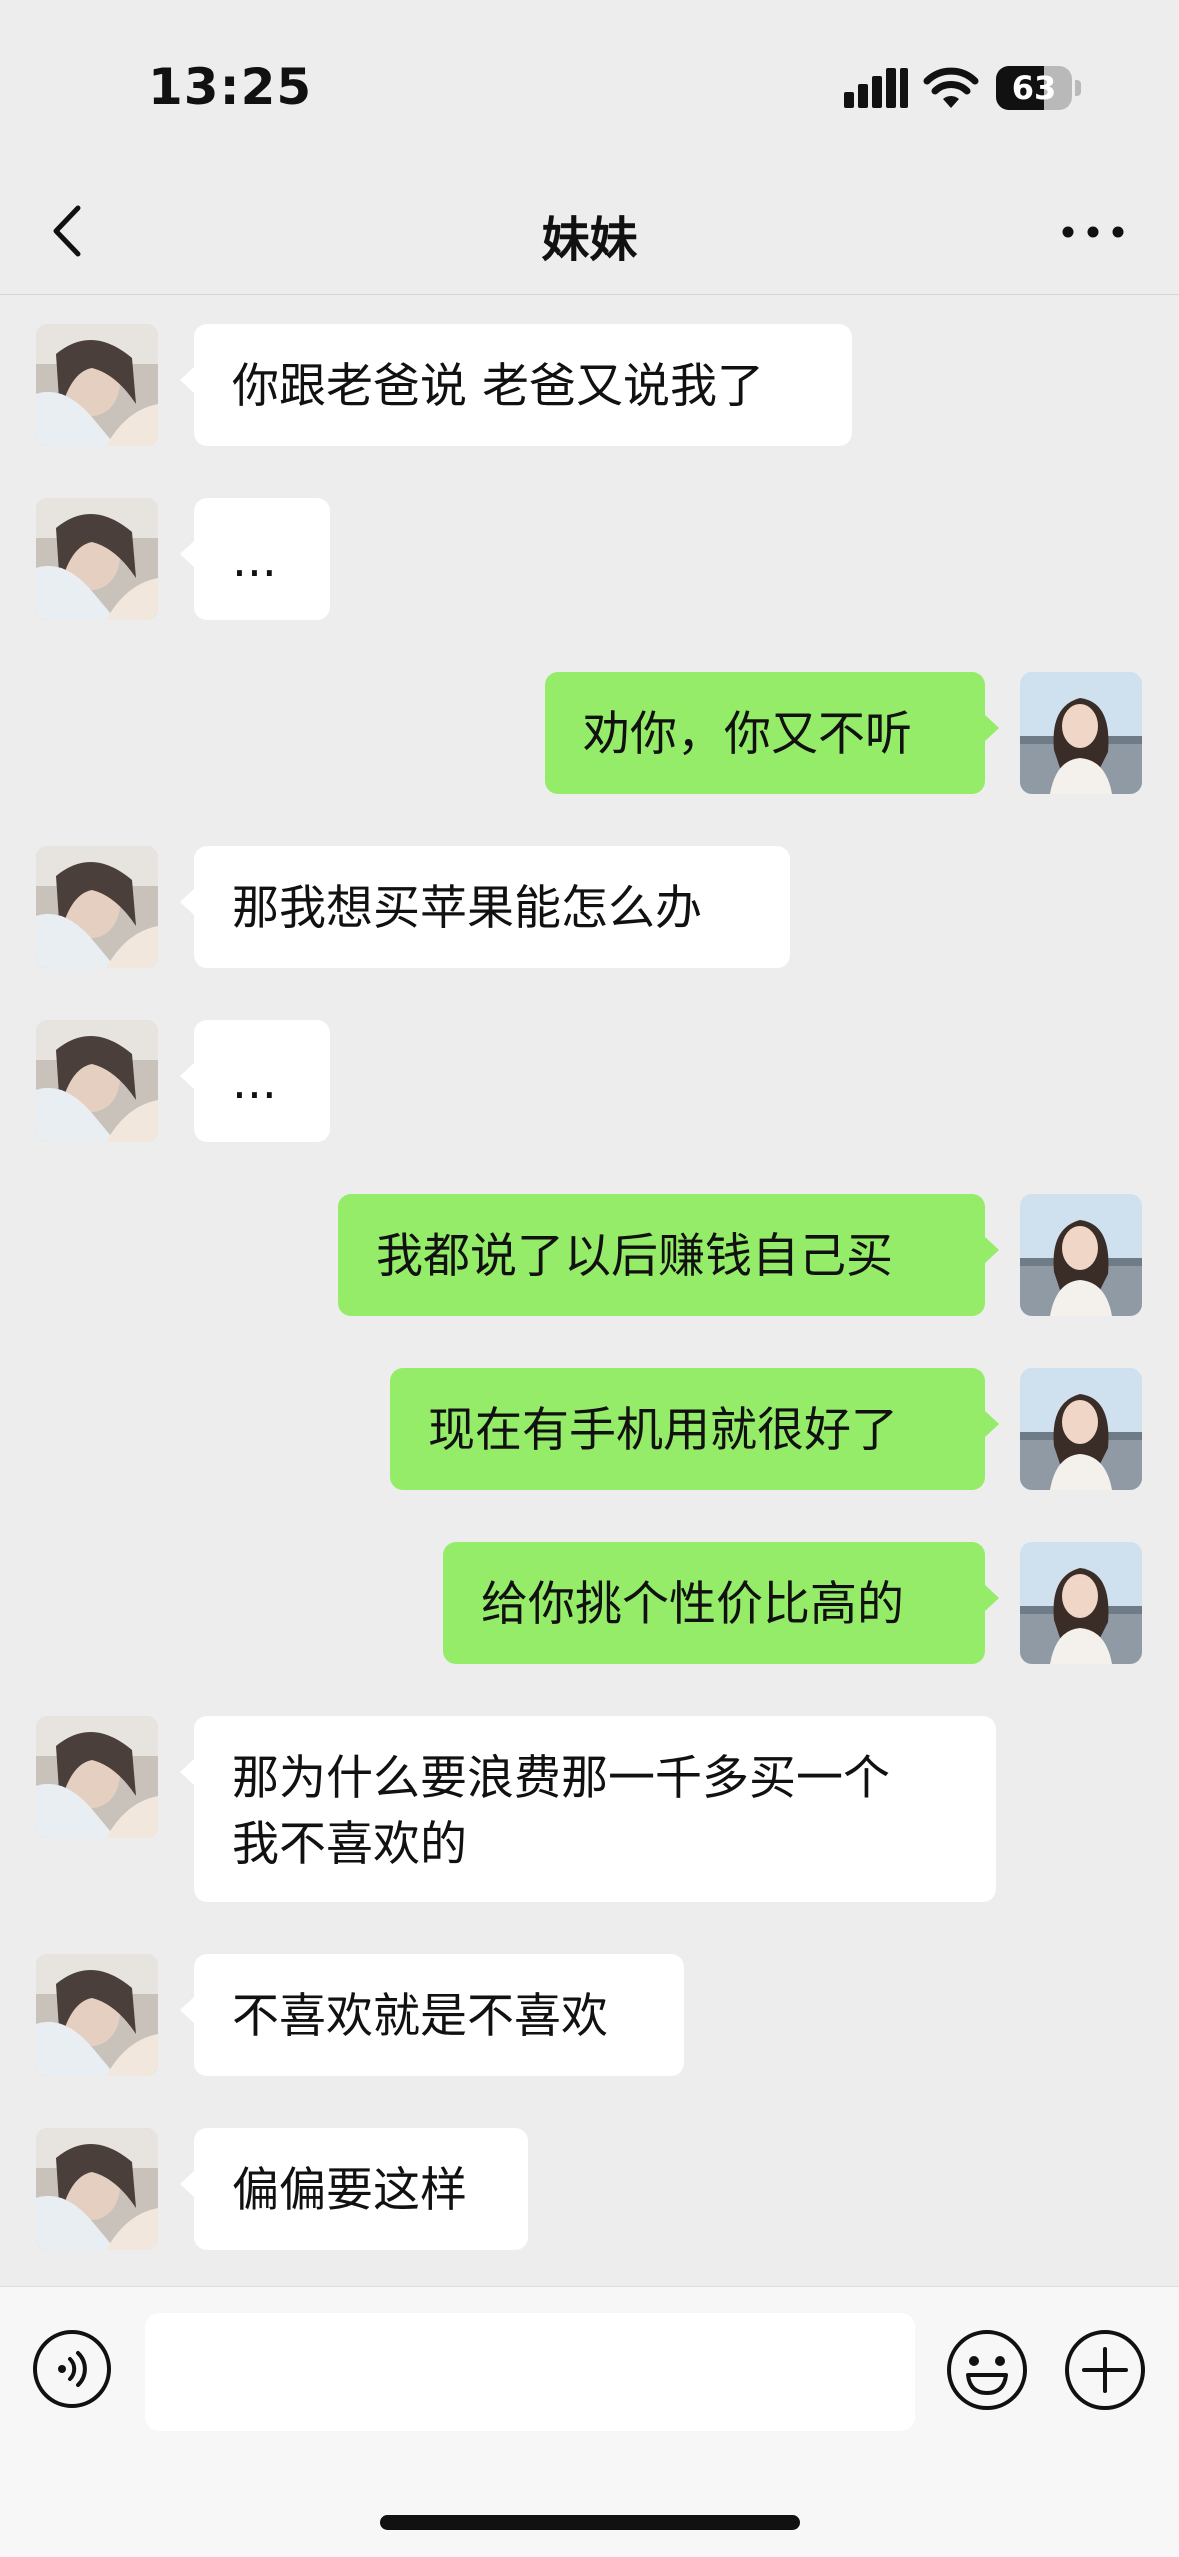  What do you see at coordinates (951, 87) in the screenshot?
I see `wifi-icon` at bounding box center [951, 87].